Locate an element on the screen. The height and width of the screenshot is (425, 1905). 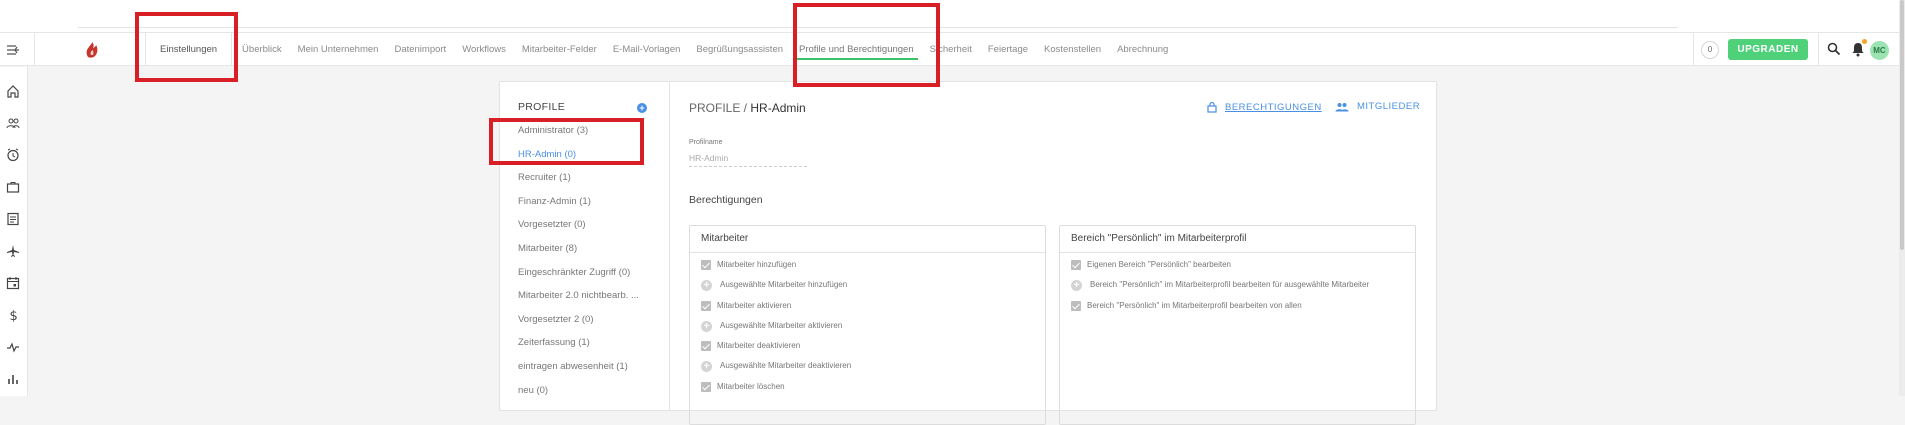
people-icon is located at coordinates (1342, 106).